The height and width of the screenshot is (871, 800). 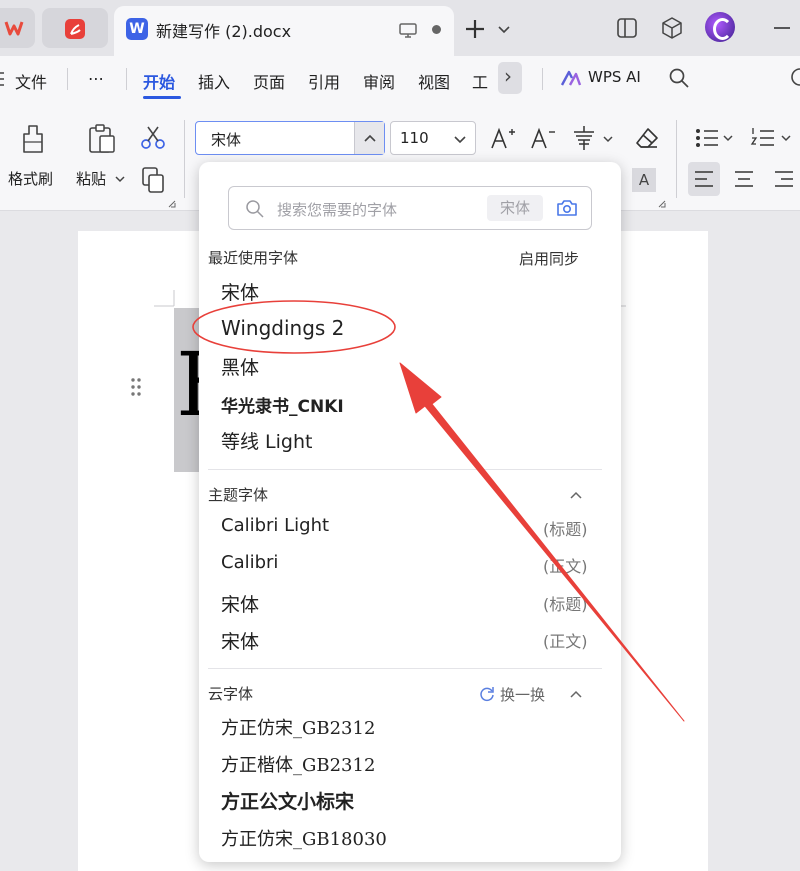 I want to click on refresh-cloud-fonts-button: 换一换, so click(x=522, y=694).